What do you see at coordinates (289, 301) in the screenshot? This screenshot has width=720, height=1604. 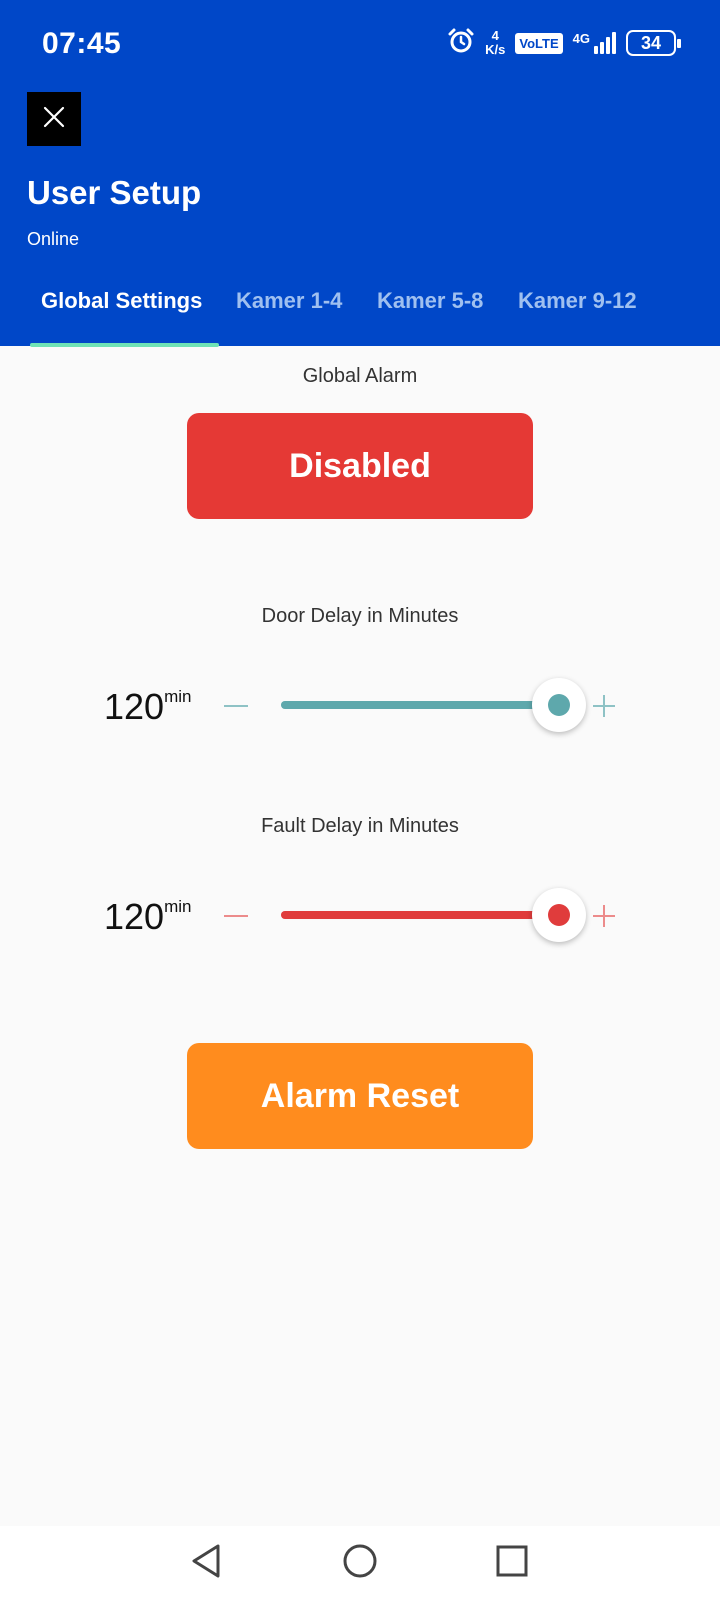 I see `tab-kamer-1-4: Kamer 1-4` at bounding box center [289, 301].